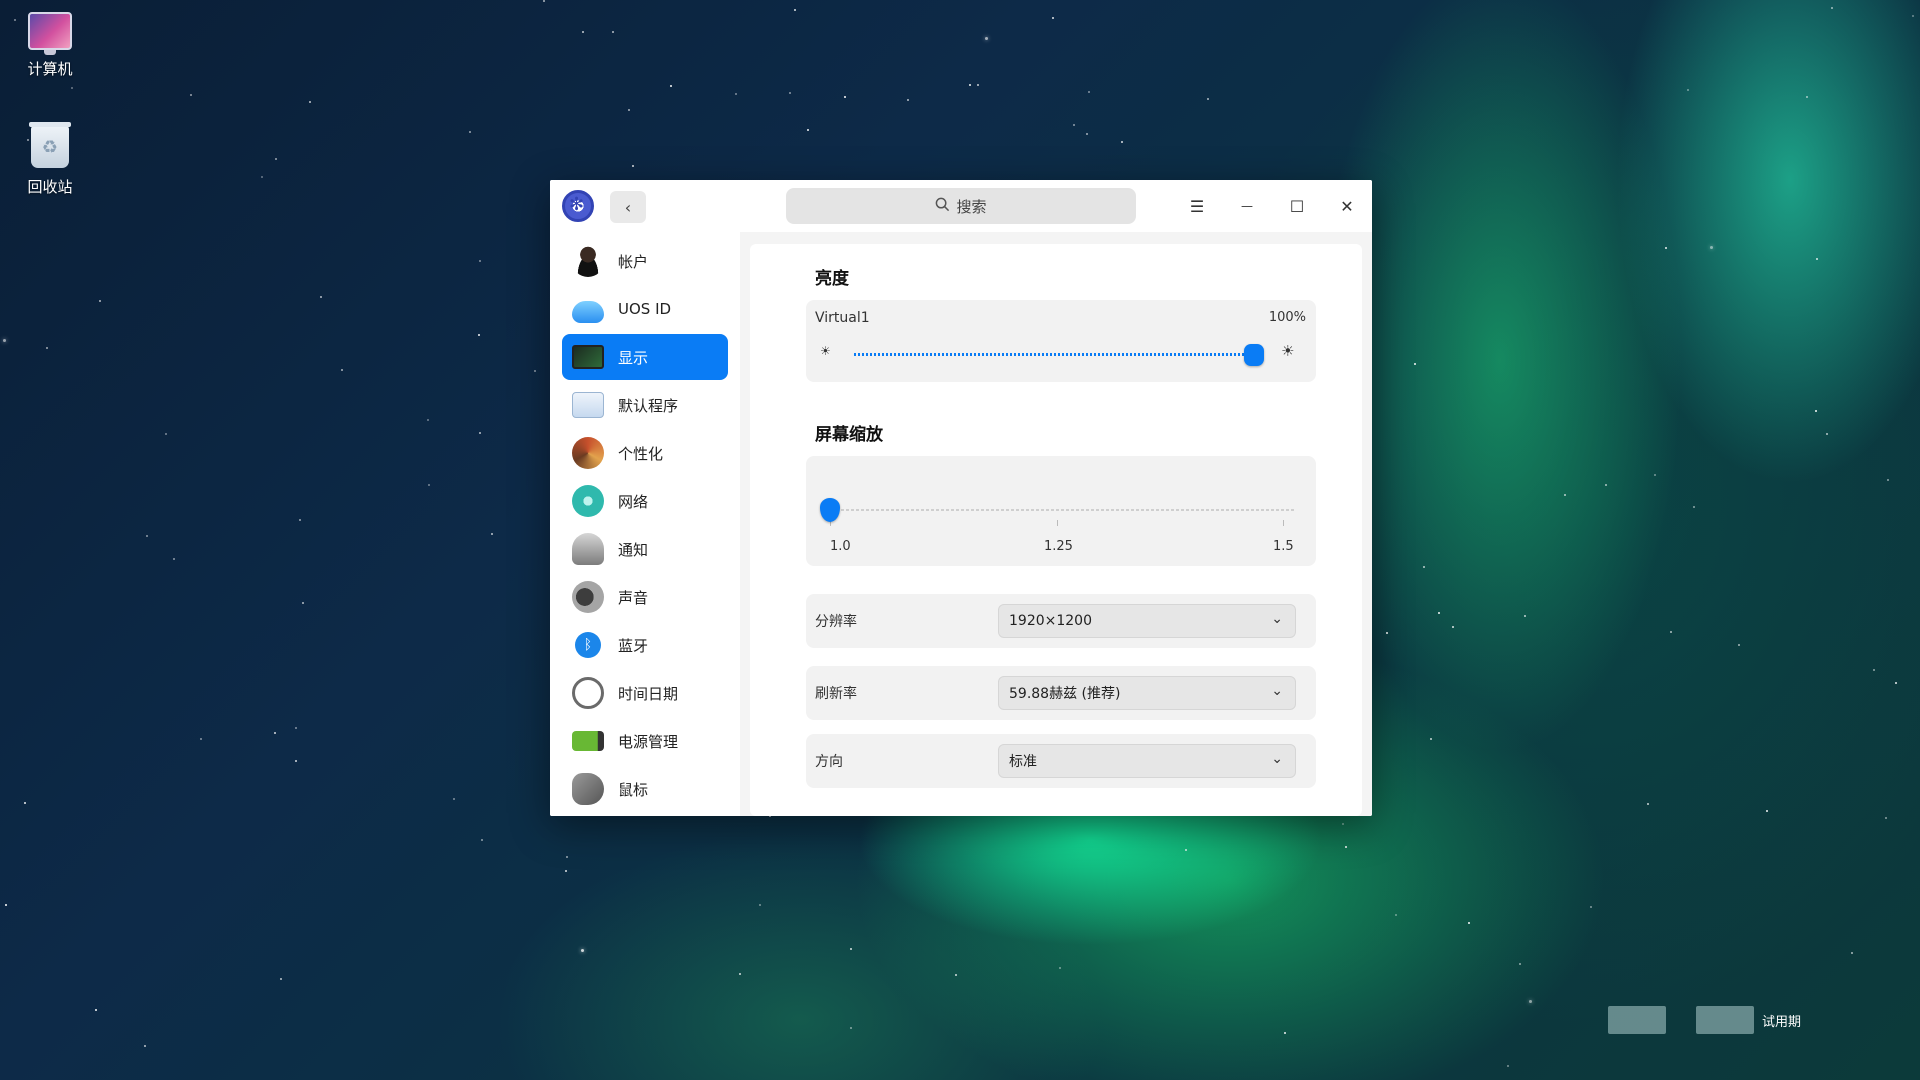 Image resolution: width=1920 pixels, height=1080 pixels. I want to click on chevron-left-icon: ‹, so click(628, 207).